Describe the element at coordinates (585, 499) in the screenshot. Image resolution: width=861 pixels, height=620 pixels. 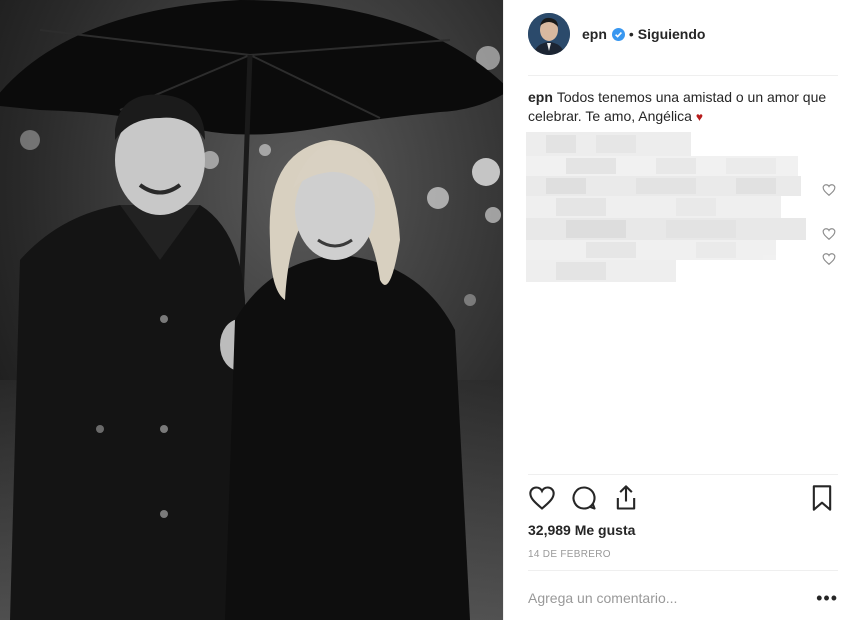
I see `comment-icon` at that location.